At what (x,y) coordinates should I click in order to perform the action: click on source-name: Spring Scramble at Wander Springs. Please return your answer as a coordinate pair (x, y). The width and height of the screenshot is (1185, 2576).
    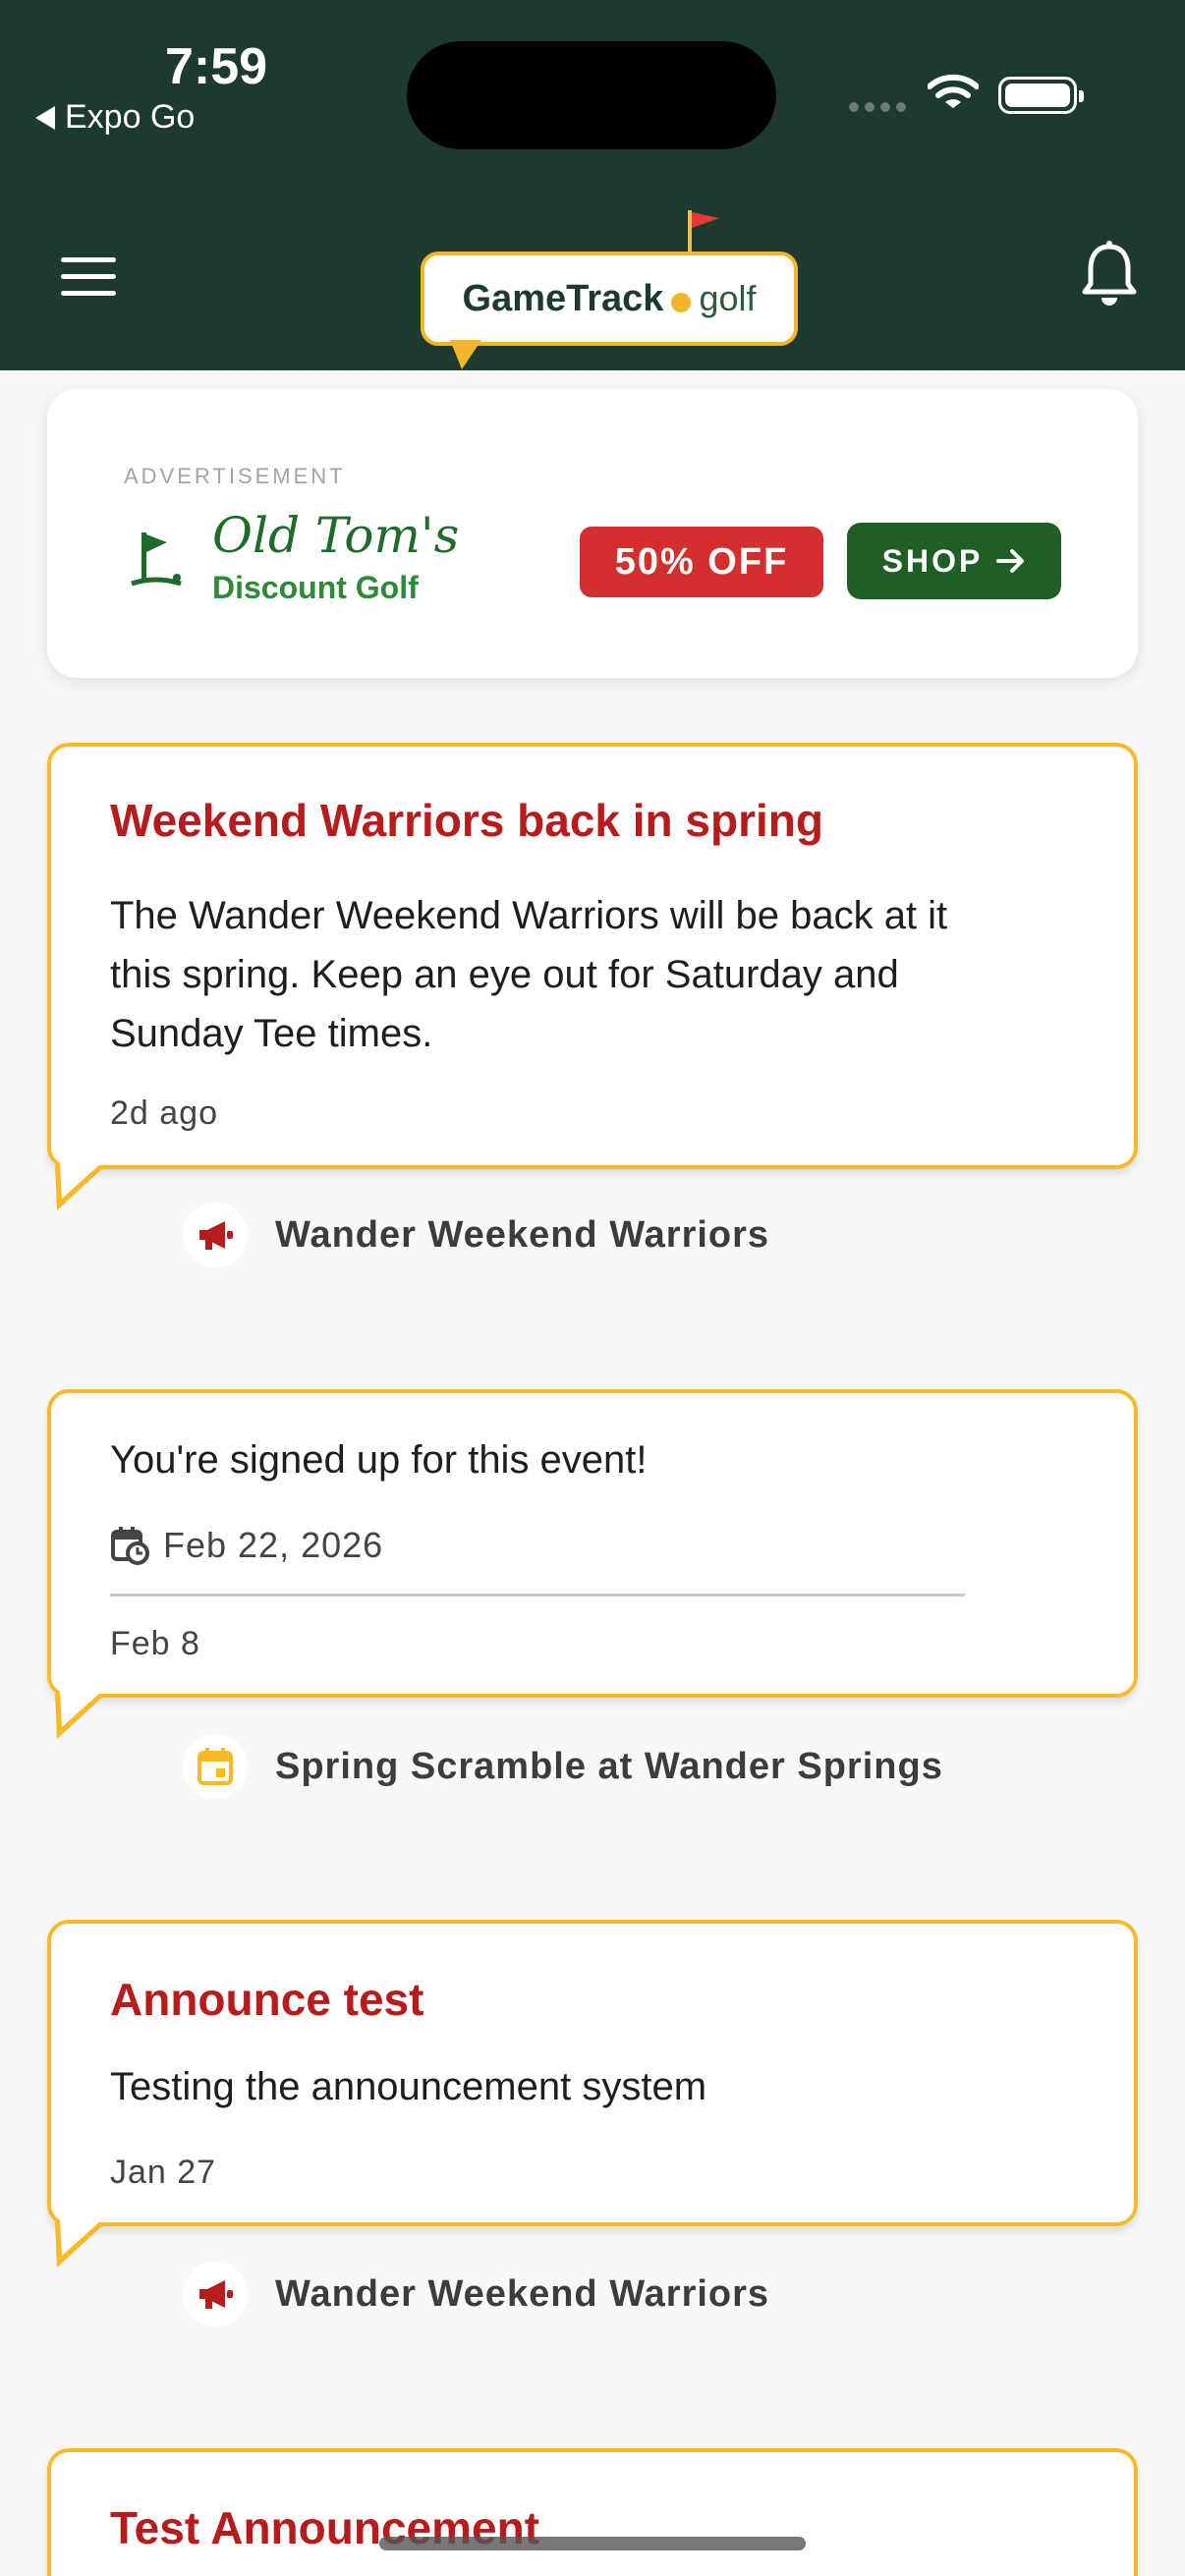
    Looking at the image, I should click on (609, 1766).